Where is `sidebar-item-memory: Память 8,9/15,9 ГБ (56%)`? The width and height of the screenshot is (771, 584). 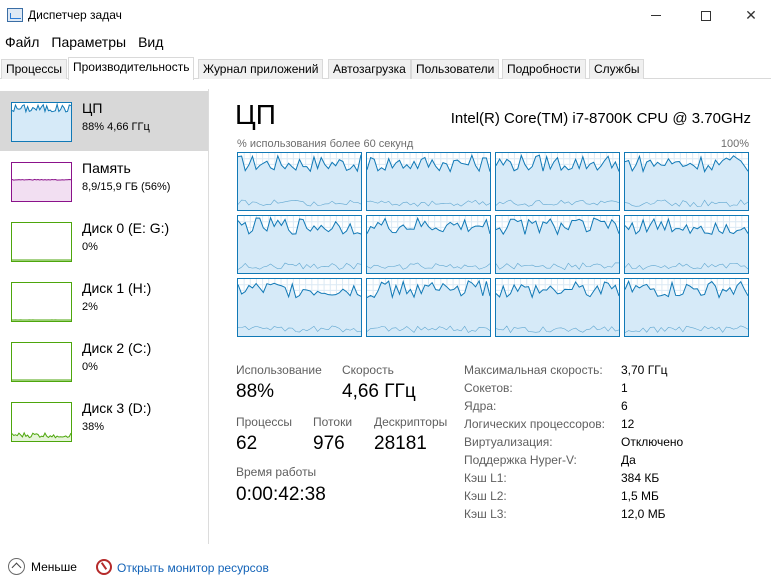 sidebar-item-memory: Память 8,9/15,9 ГБ (56%) is located at coordinates (104, 181).